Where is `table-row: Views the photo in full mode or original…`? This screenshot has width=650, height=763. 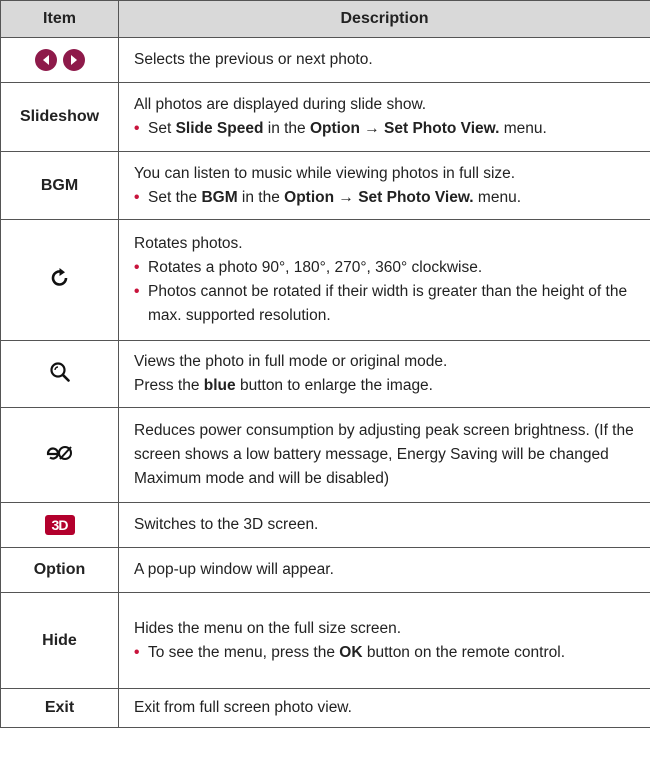
table-row: Views the photo in full mode or original… is located at coordinates (325, 374).